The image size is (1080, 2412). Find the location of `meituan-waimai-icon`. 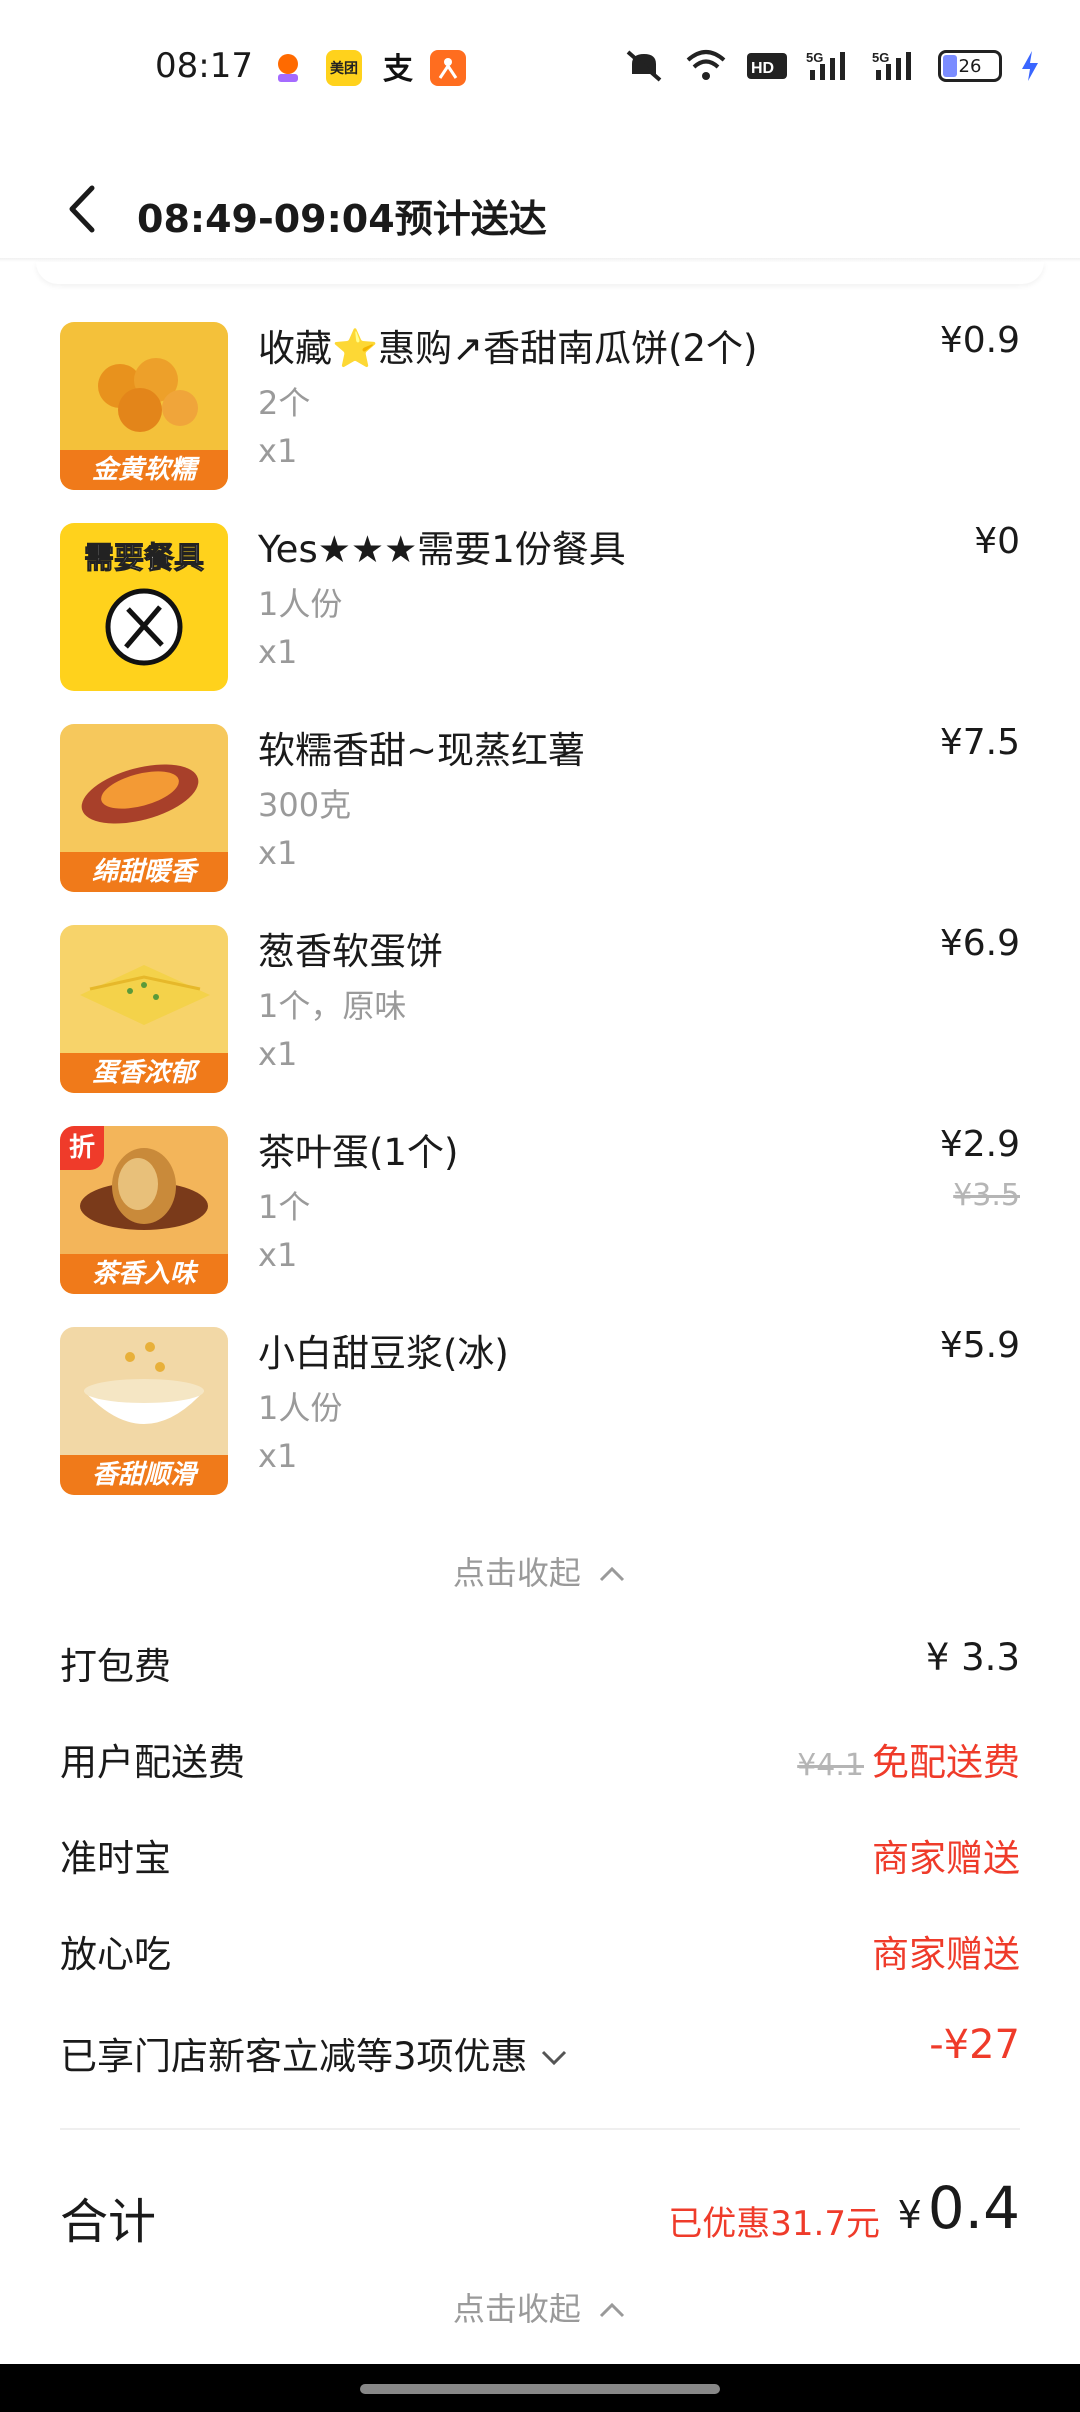

meituan-waimai-icon is located at coordinates (288, 68).